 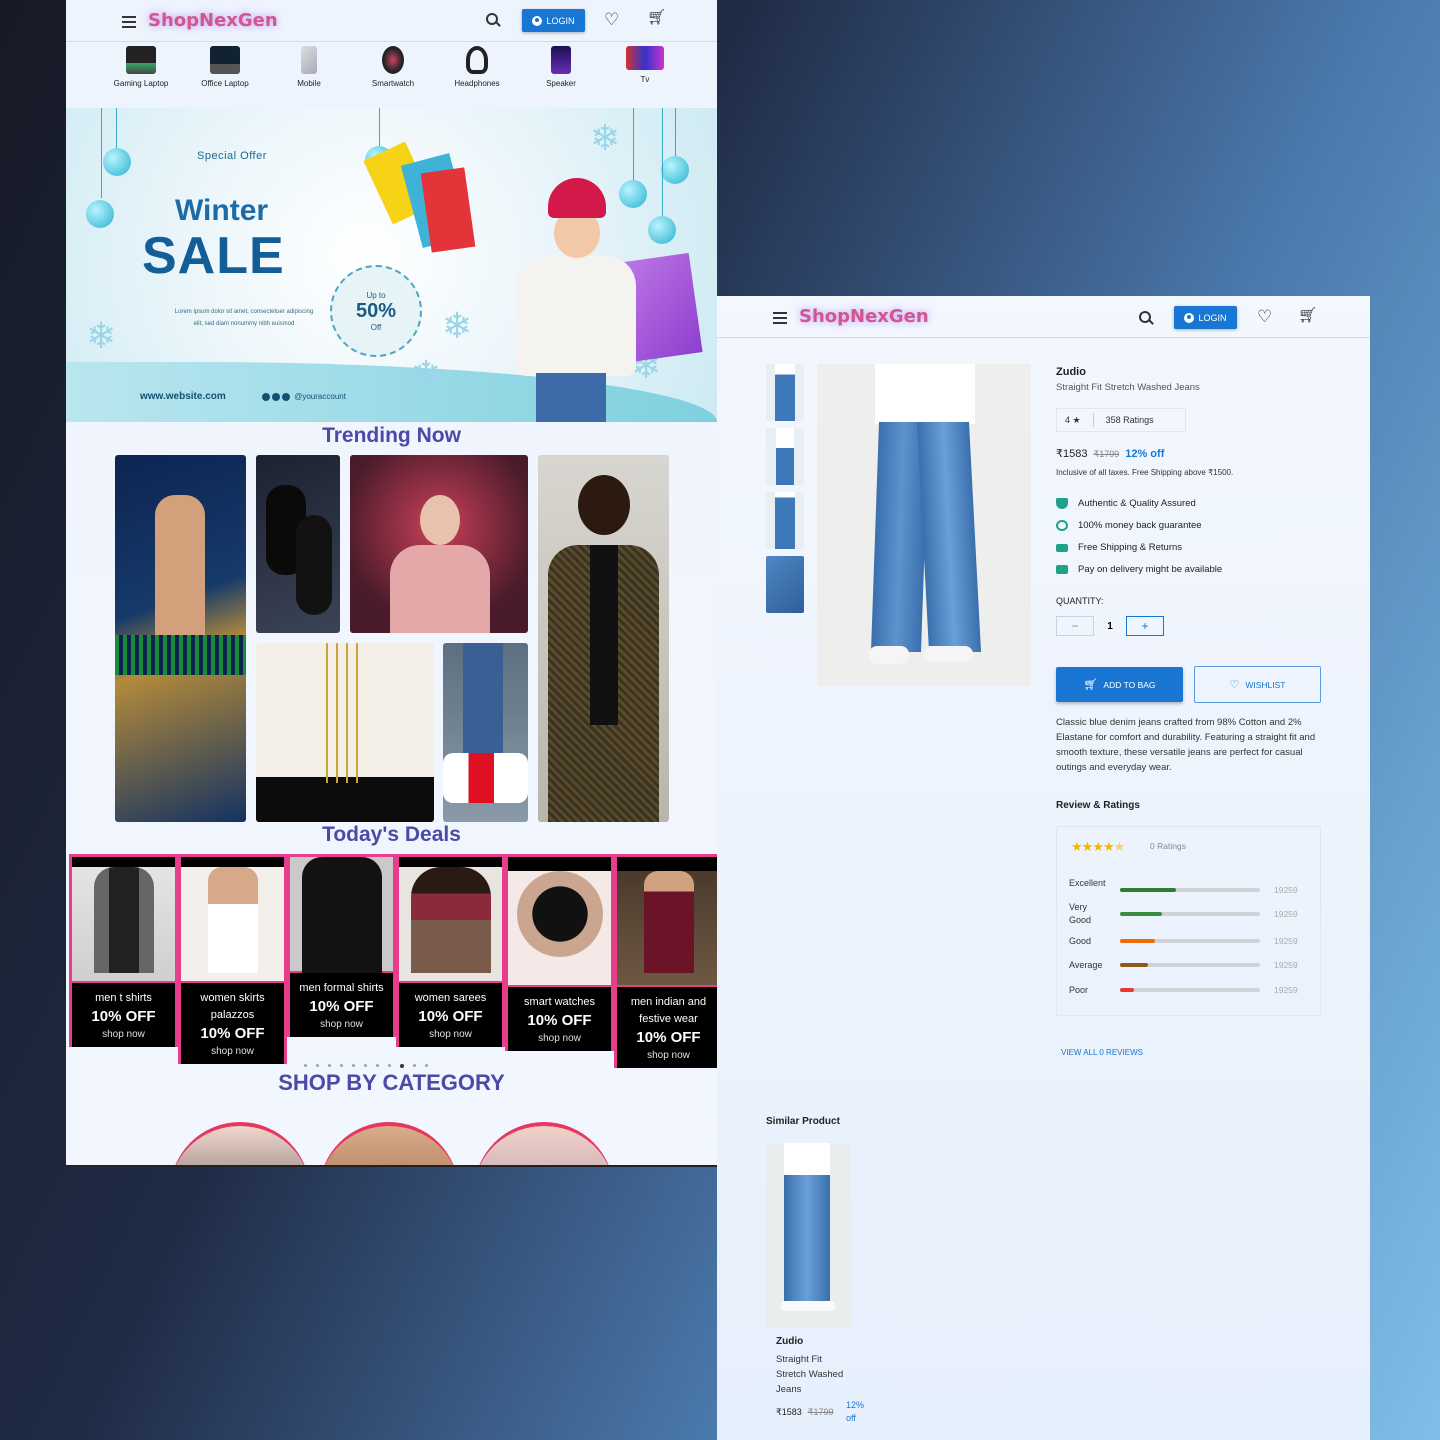 I want to click on category-office-laptop: Office Laptop, so click(x=225, y=67).